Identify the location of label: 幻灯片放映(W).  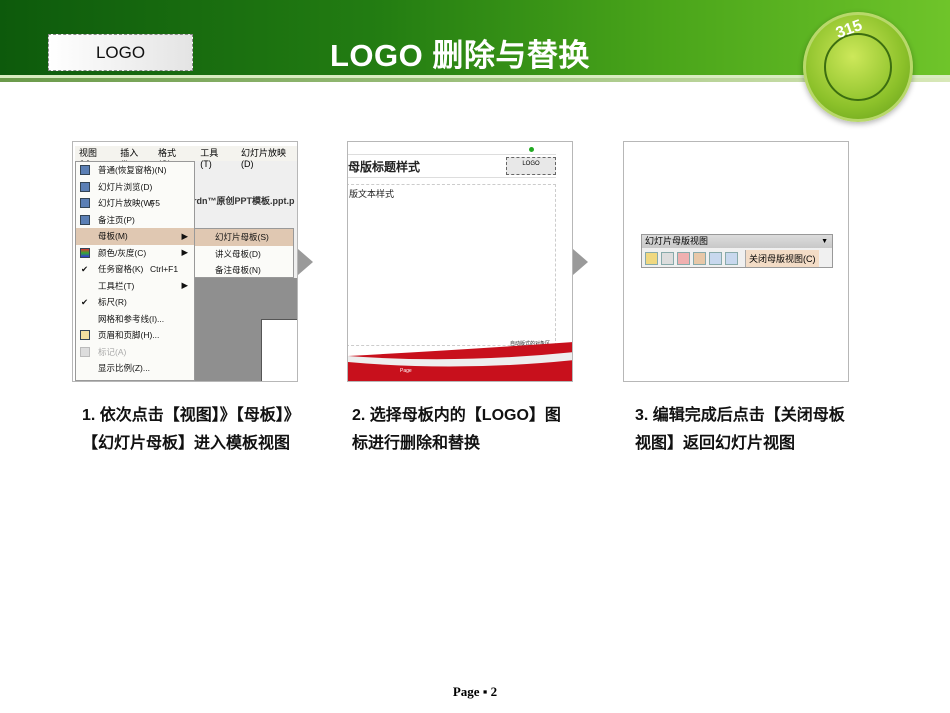
(126, 203).